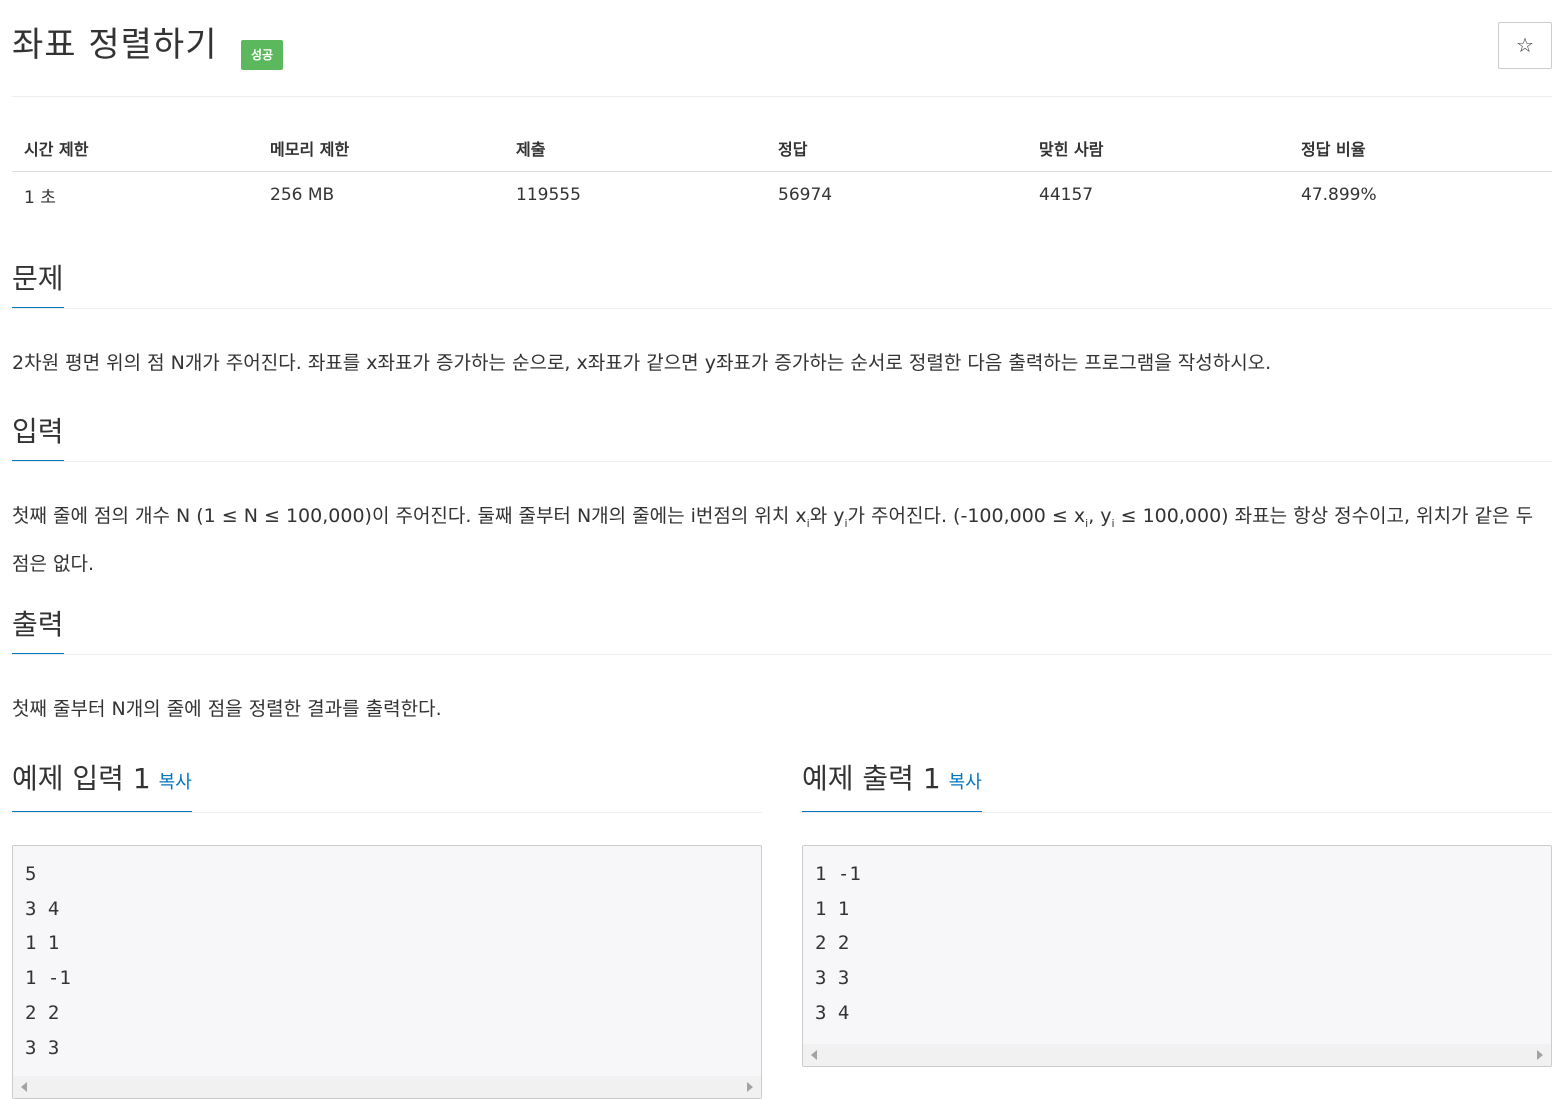  I want to click on sample-input-content: 5 3 4 1 1 1 -1 2 2 3 3, so click(48, 961).